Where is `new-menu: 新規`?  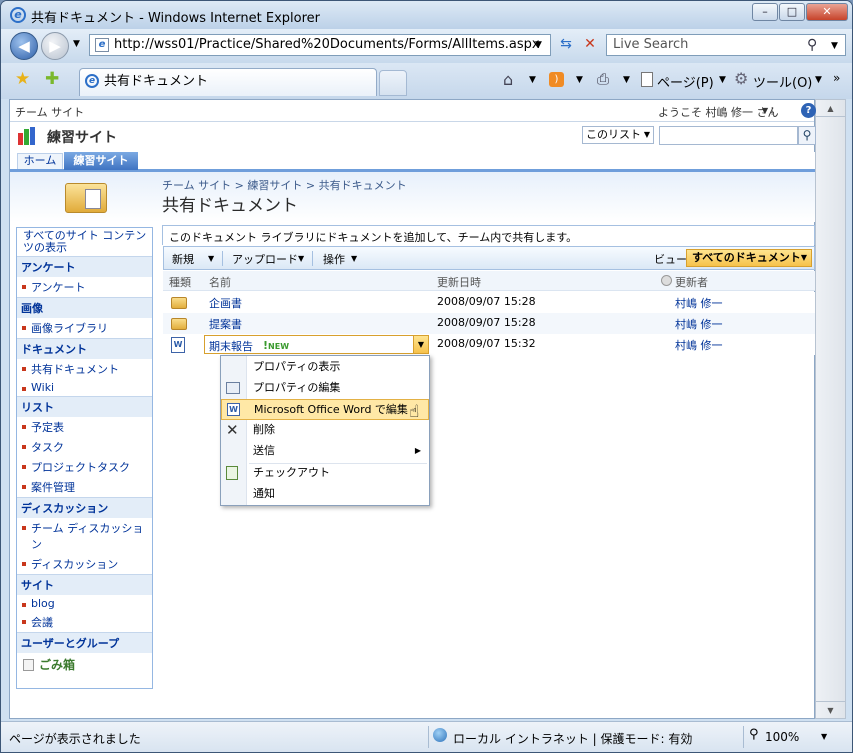
new-menu: 新規 is located at coordinates (183, 259).